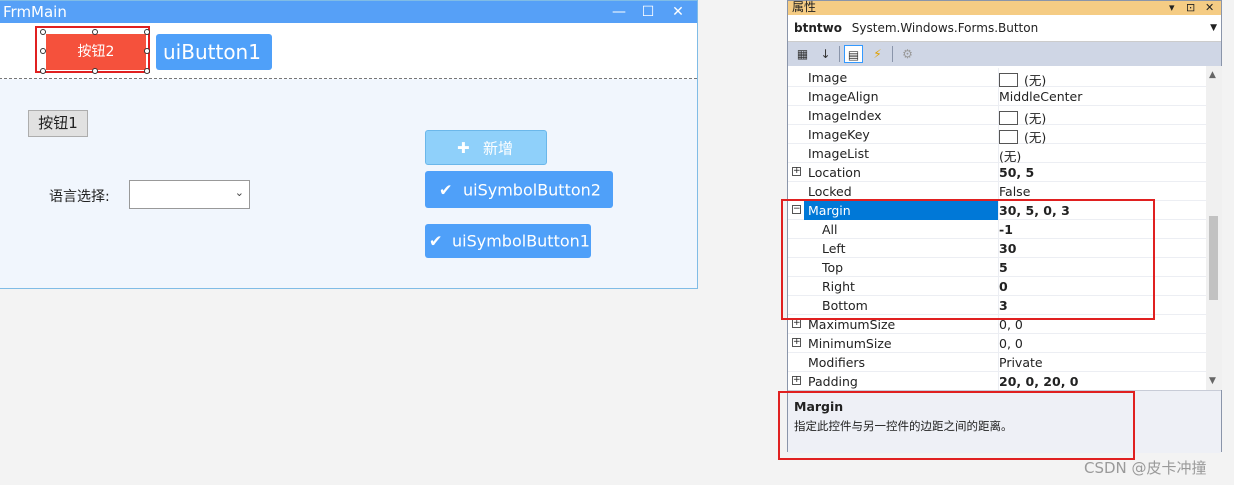 Image resolution: width=1234 pixels, height=485 pixels. What do you see at coordinates (833, 381) in the screenshot?
I see `property-name: Padding` at bounding box center [833, 381].